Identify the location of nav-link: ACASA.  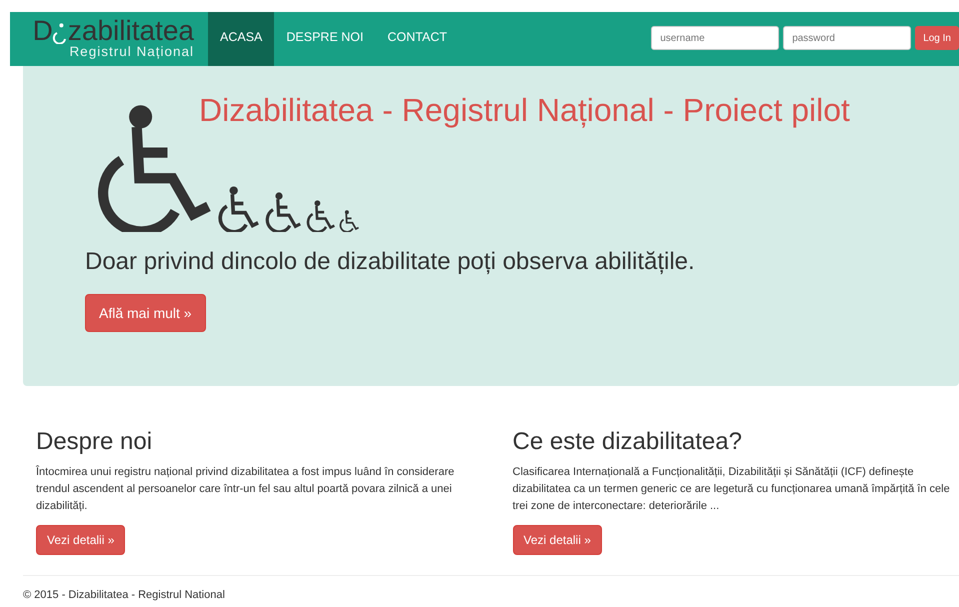
(241, 39).